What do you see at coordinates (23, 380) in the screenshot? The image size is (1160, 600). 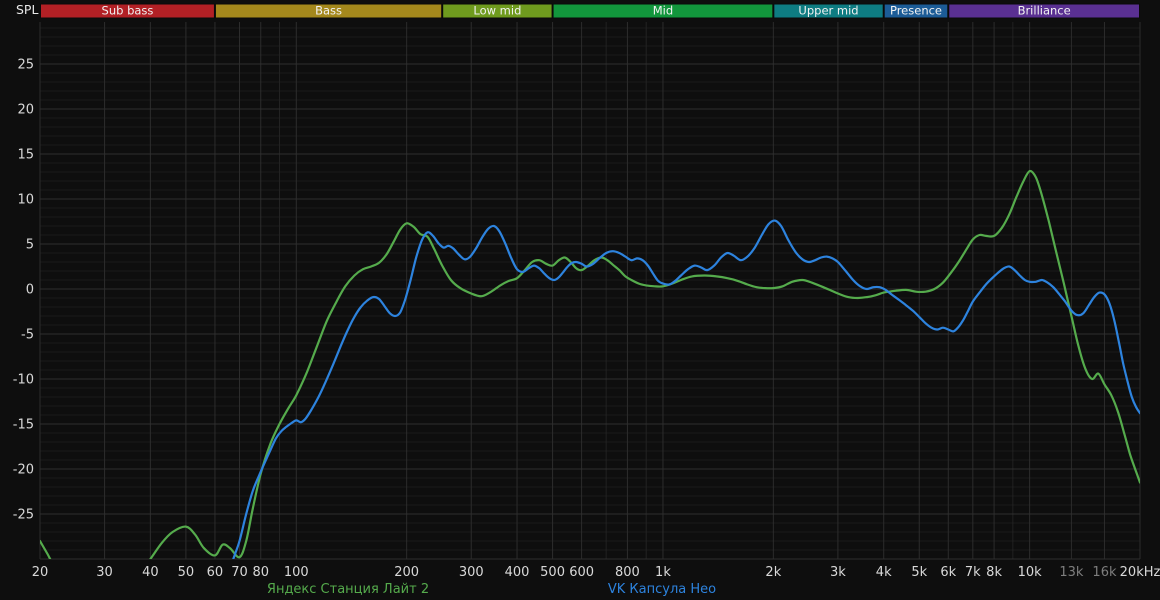 I see `y-tick-label: -10` at bounding box center [23, 380].